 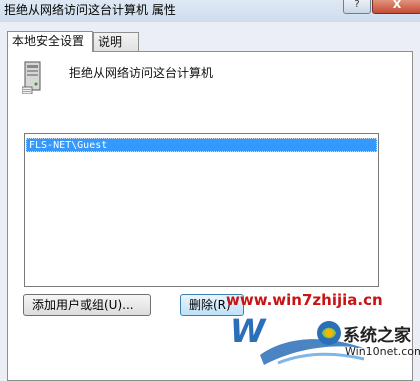 I want to click on help-button: ?, so click(x=357, y=7).